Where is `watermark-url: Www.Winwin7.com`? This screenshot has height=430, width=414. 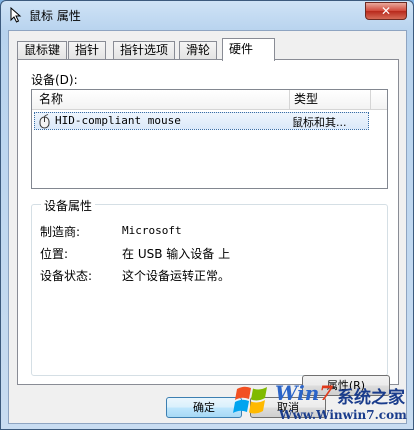
watermark-url: Www.Winwin7.com is located at coordinates (343, 415).